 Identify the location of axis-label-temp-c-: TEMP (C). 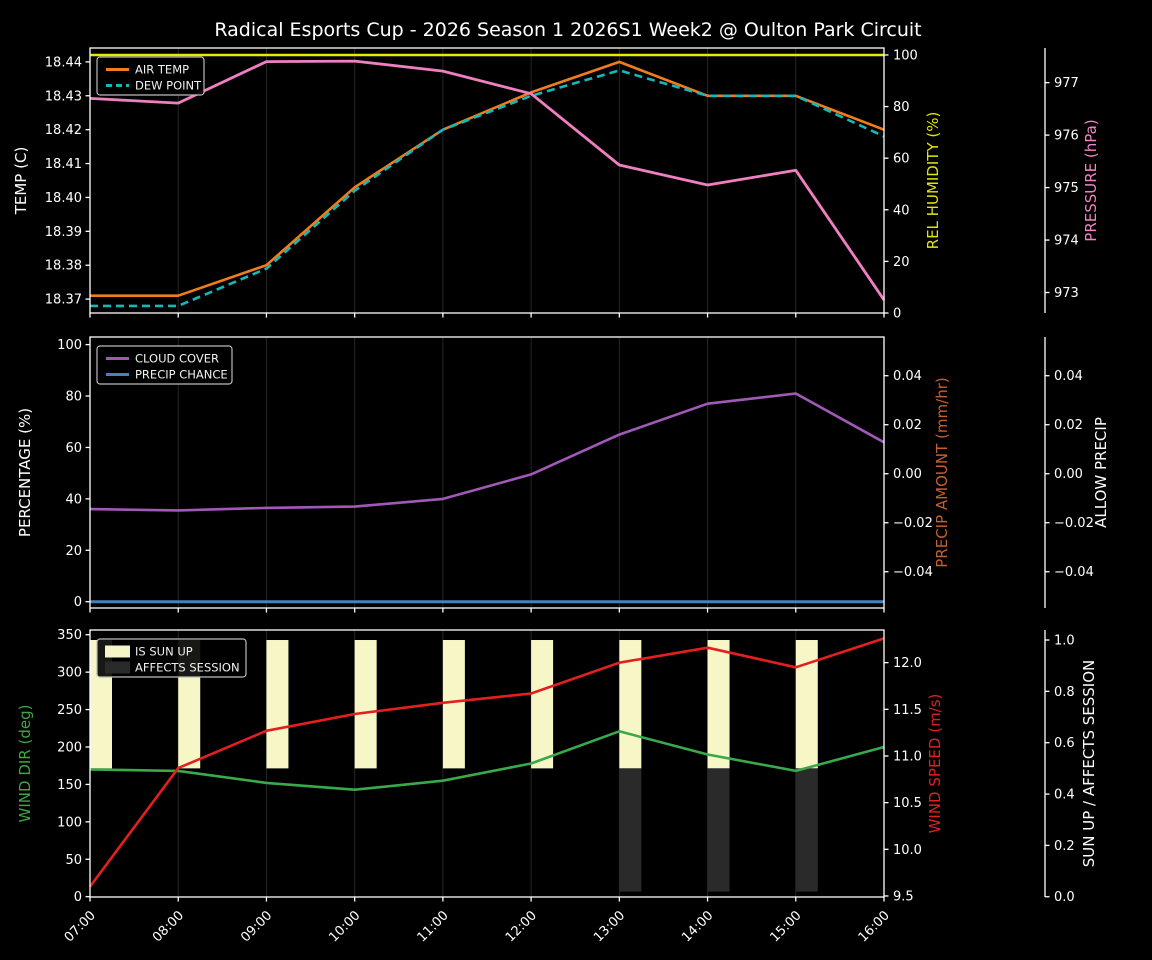
(21, 181).